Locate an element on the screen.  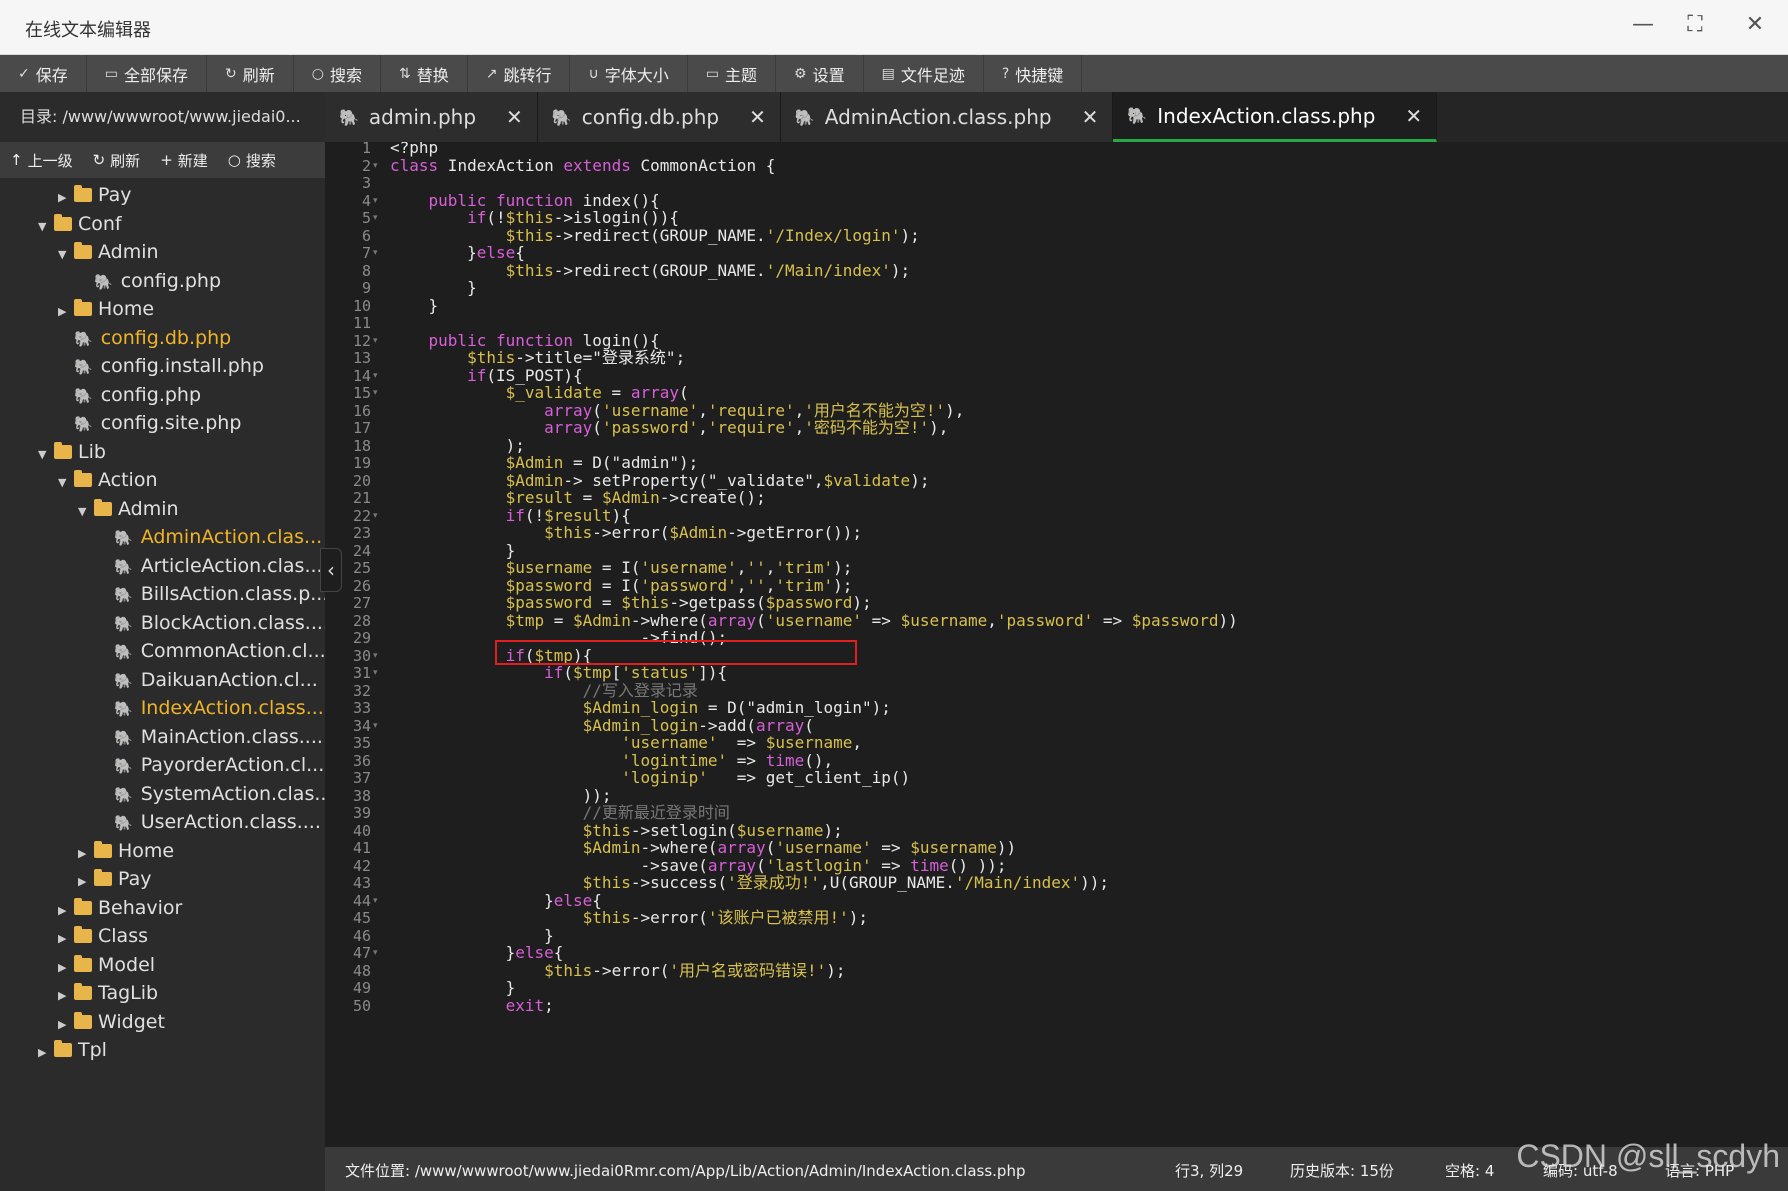
tab-3: 🐘 IndexAction.class.php ✕ is located at coordinates (1275, 117).